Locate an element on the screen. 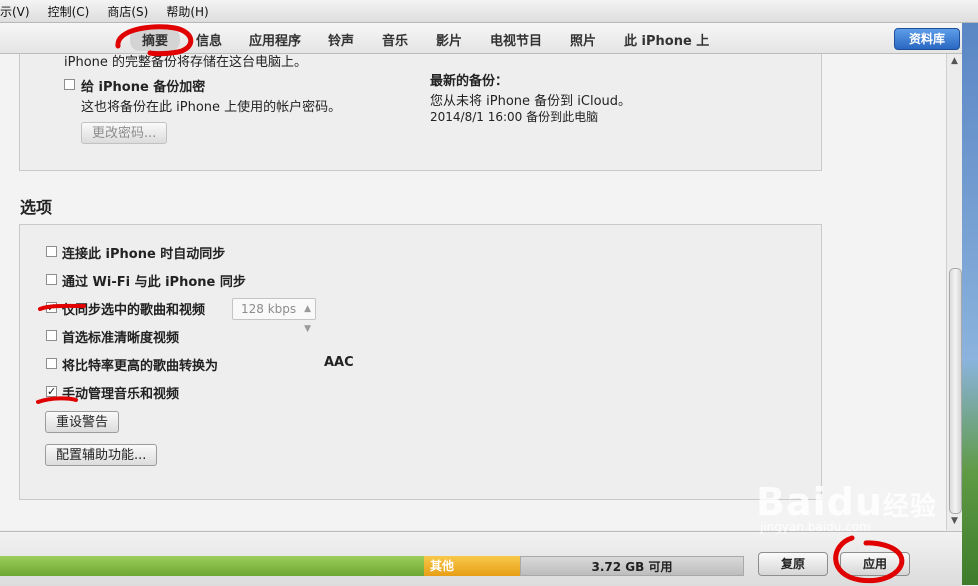  capacity-bar-area: 其他 3.72 GB 可用 复原 应用 is located at coordinates (481, 558).